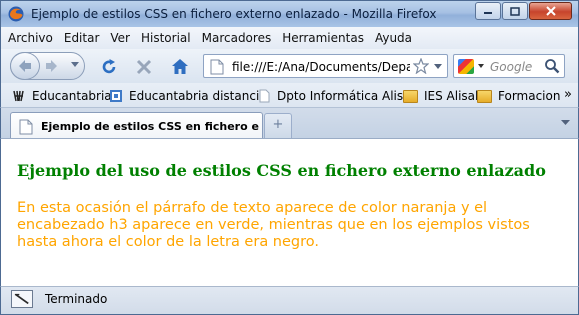 The width and height of the screenshot is (579, 315). I want to click on educantabria-icon, so click(18, 96).